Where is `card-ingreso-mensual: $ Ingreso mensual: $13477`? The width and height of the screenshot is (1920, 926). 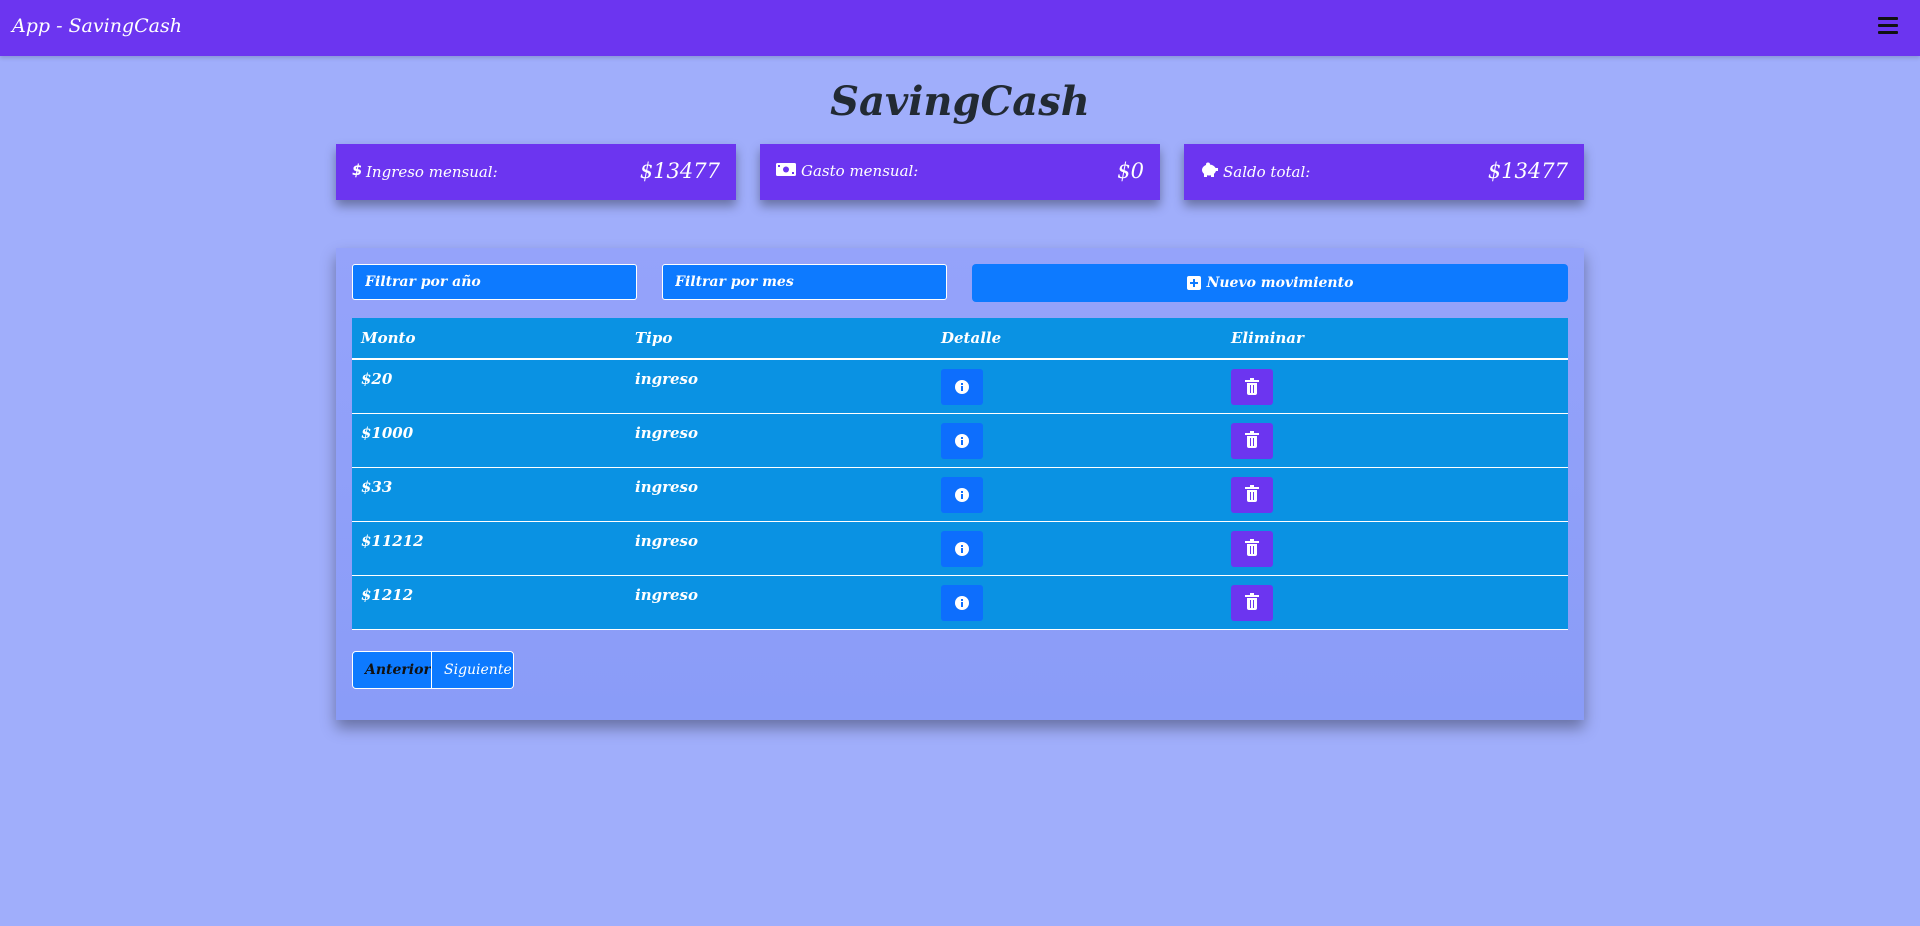
card-ingreso-mensual: $ Ingreso mensual: $13477 is located at coordinates (536, 172).